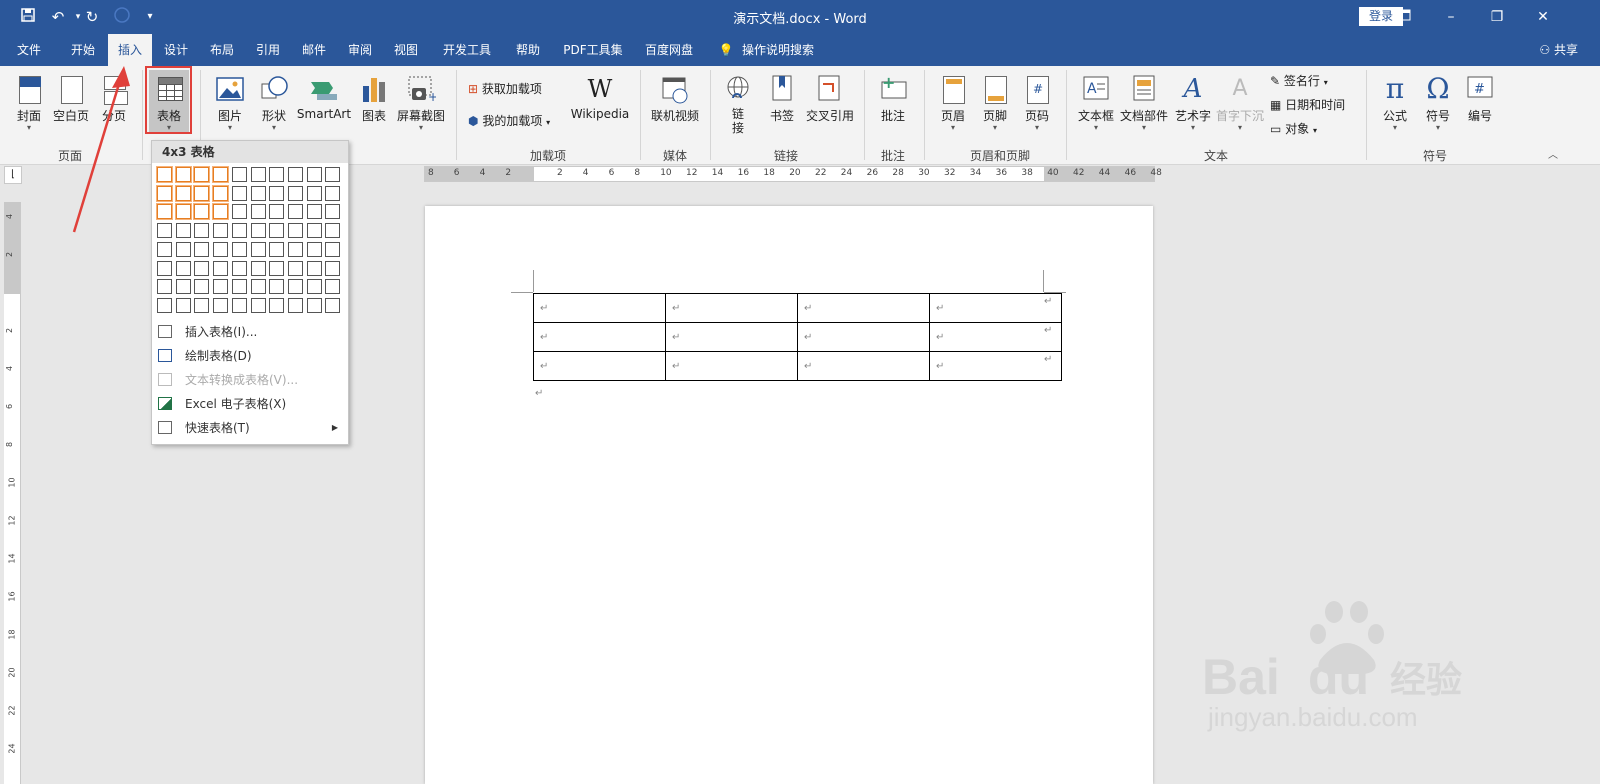  What do you see at coordinates (738, 104) in the screenshot?
I see `link-button: 链接` at bounding box center [738, 104].